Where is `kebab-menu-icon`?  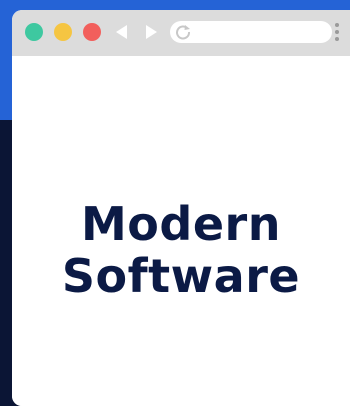
kebab-menu-icon is located at coordinates (337, 33).